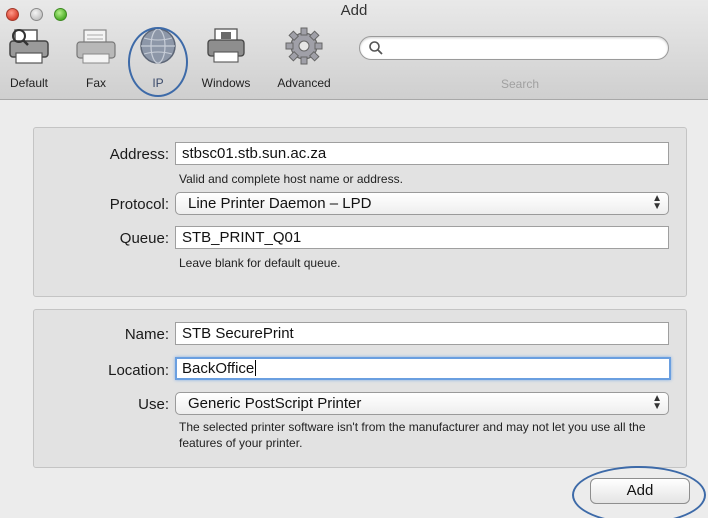 The width and height of the screenshot is (708, 518). I want to click on toolbar-item-label: Advanced, so click(304, 83).